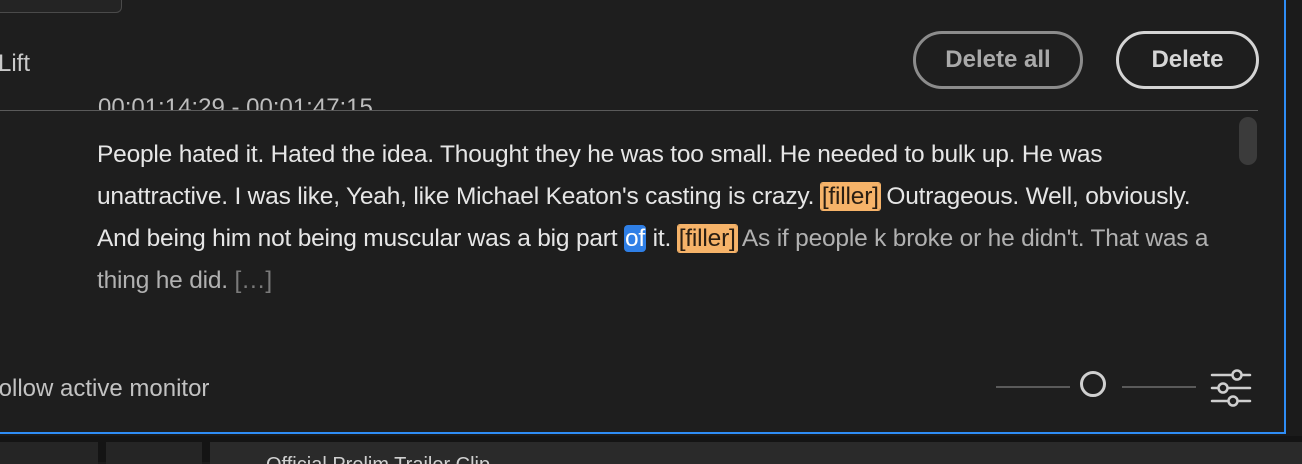 This screenshot has width=1302, height=464. Describe the element at coordinates (662, 238) in the screenshot. I see `transcript-segment: it.` at that location.